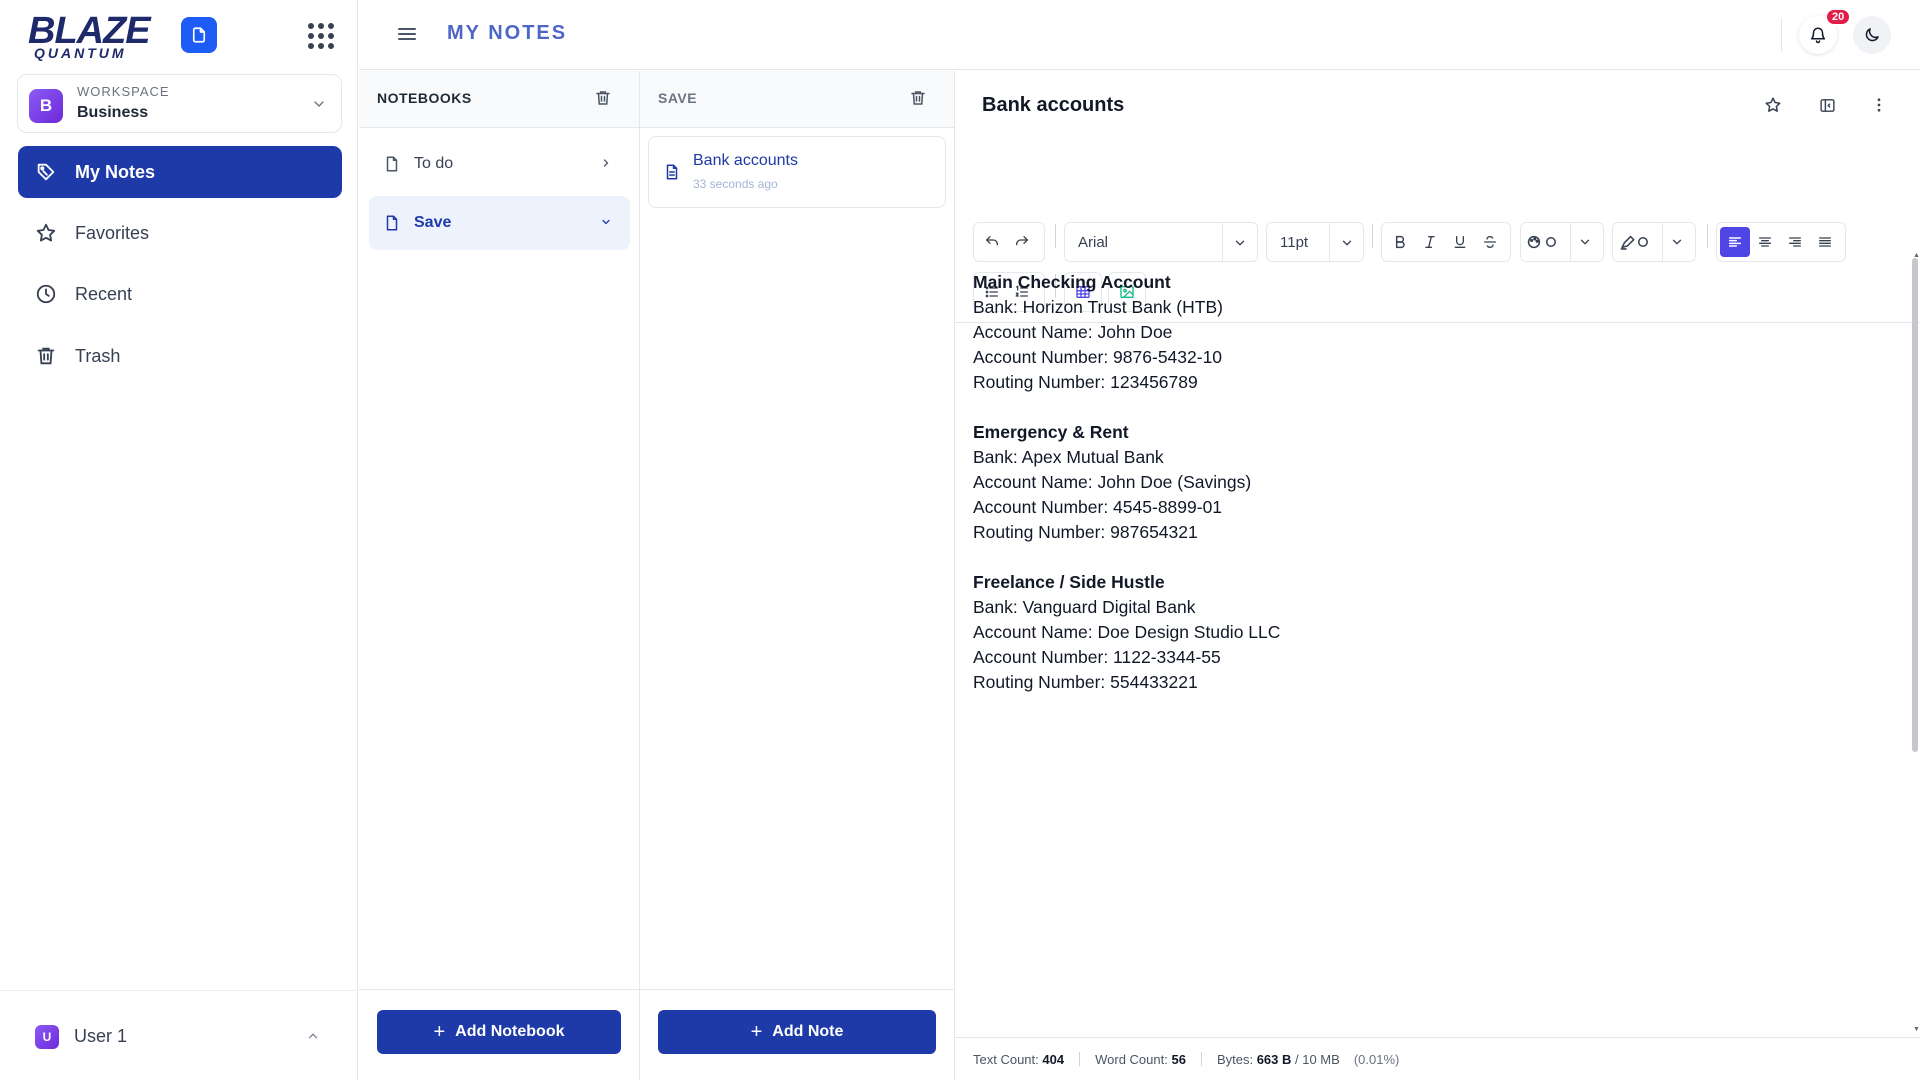 The image size is (1920, 1080). I want to click on notes-heading: SAVE, so click(678, 98).